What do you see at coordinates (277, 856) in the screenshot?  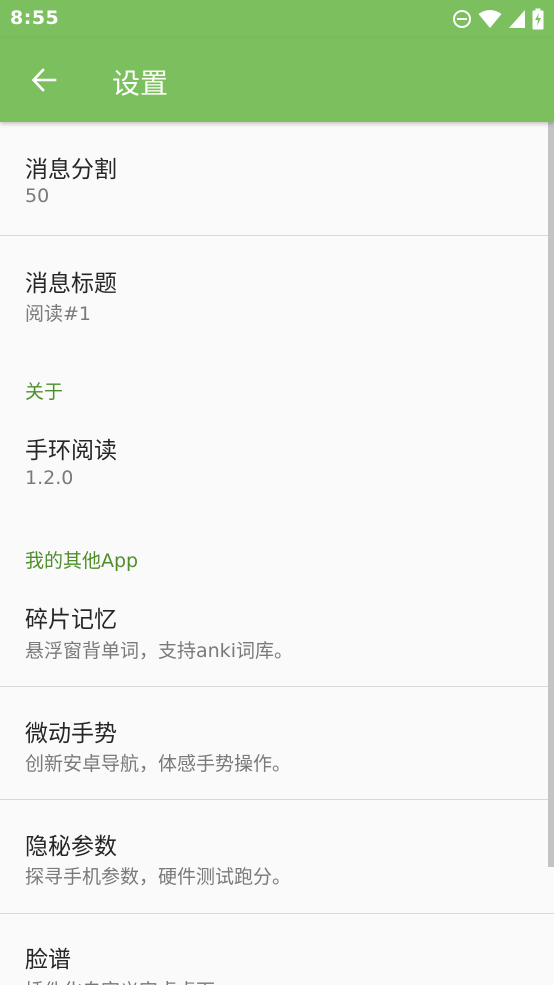 I see `pref-app-hidden-params: 隐秘参数 探寻手机参数，硬件测试跑分。` at bounding box center [277, 856].